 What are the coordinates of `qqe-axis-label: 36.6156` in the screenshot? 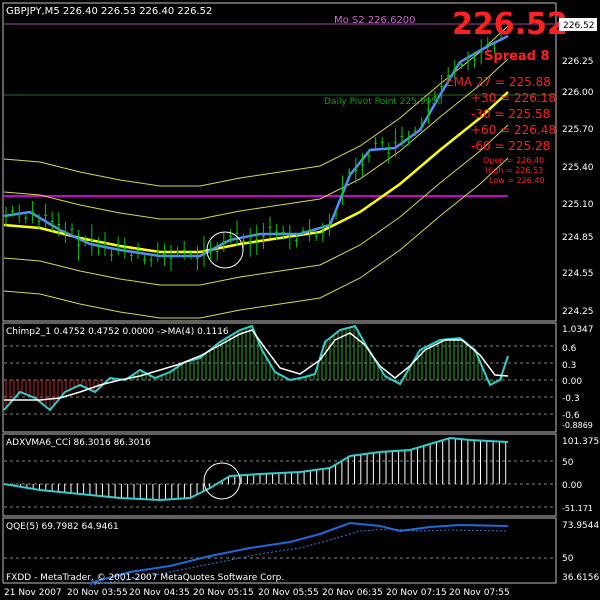 It's located at (580, 578).